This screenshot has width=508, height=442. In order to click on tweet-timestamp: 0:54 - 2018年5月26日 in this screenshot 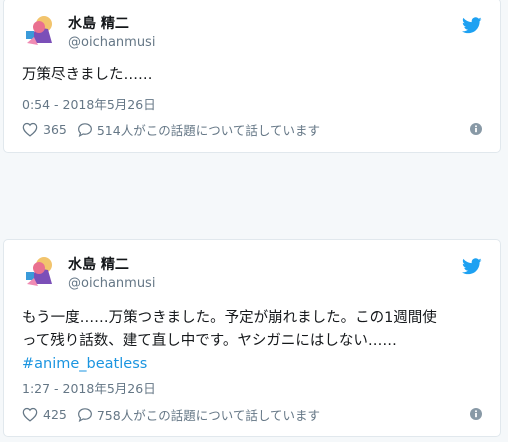, I will do `click(89, 103)`.